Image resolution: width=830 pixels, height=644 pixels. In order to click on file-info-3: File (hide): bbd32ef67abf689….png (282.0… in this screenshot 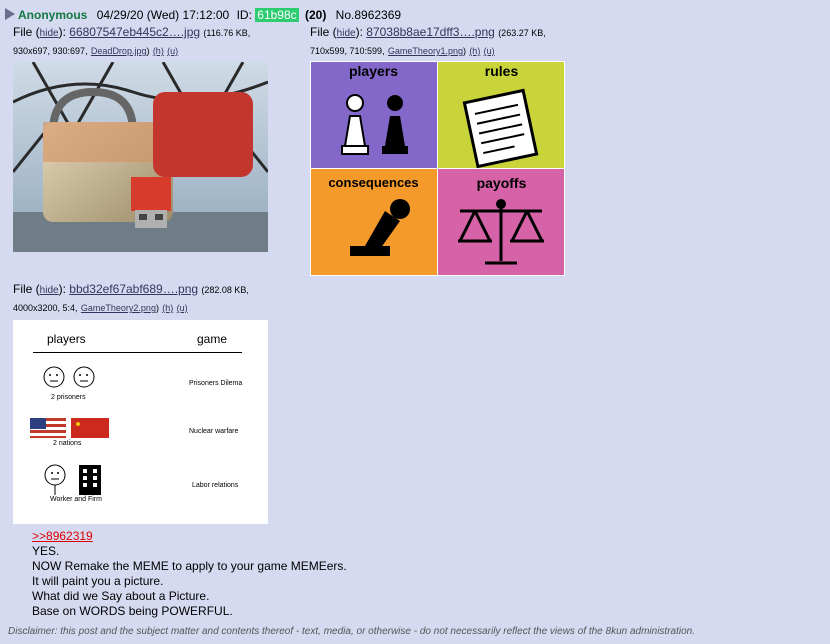, I will do `click(131, 297)`.